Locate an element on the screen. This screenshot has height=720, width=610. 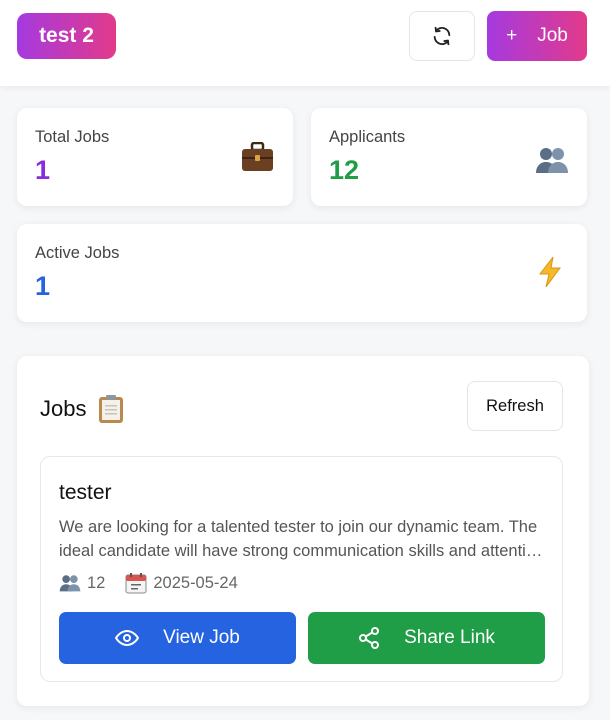
add-job-button: + Job is located at coordinates (537, 36).